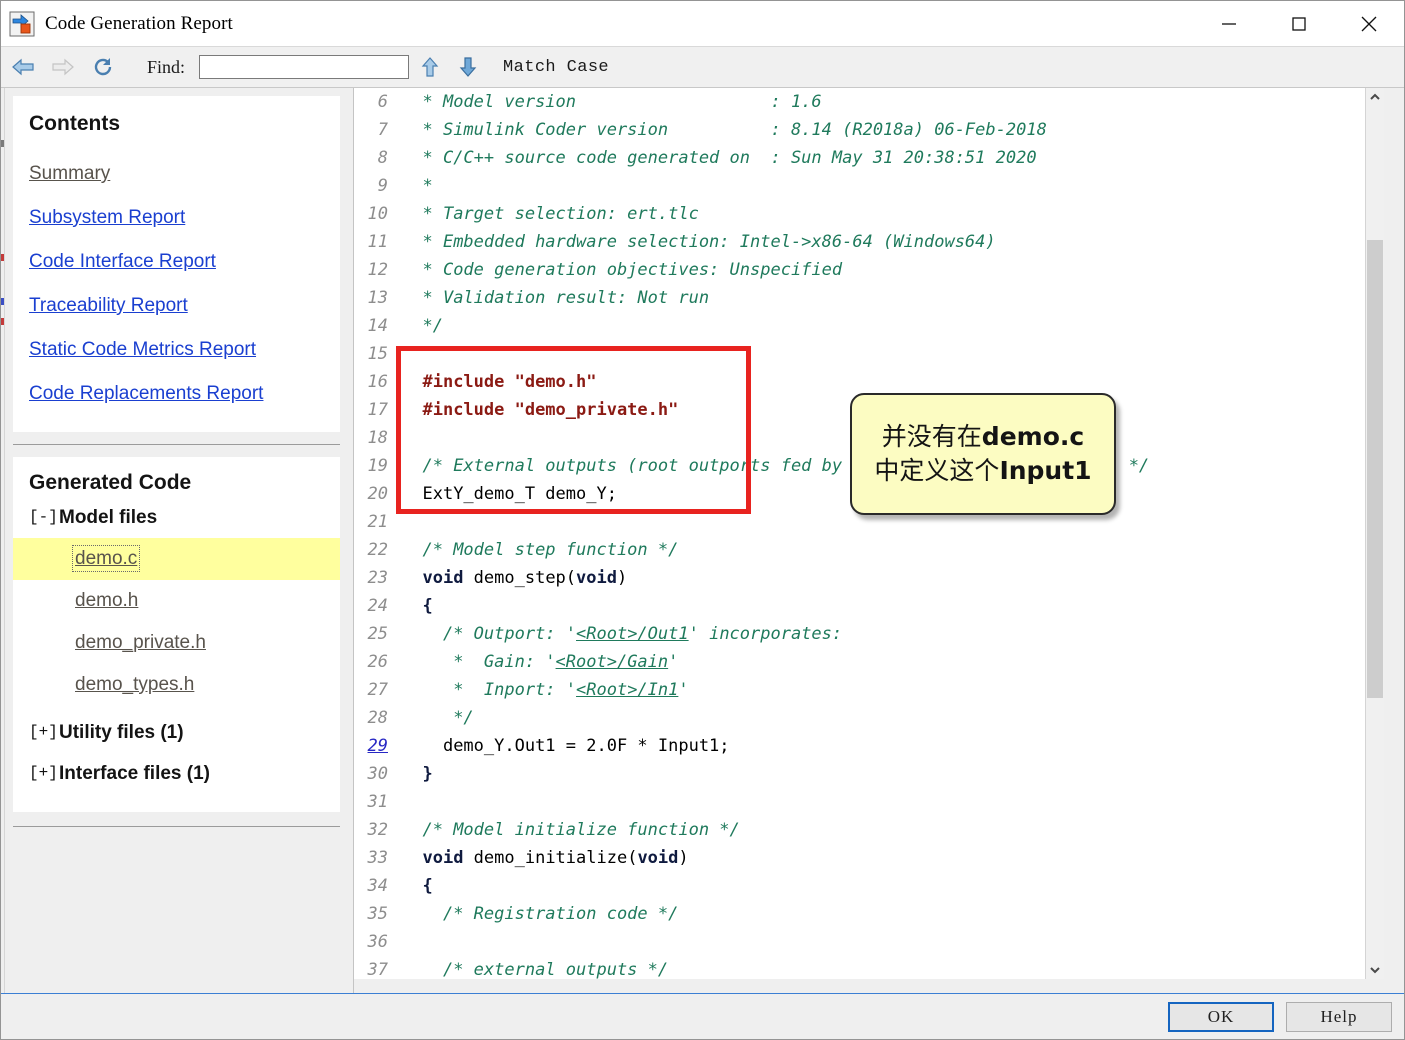  Describe the element at coordinates (166, 66) in the screenshot. I see `find-label: Find:` at that location.